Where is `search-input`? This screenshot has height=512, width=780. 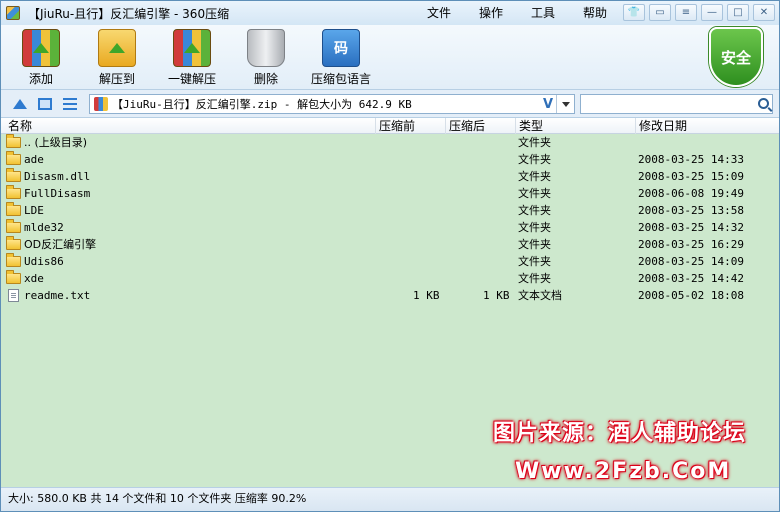 search-input is located at coordinates (676, 104).